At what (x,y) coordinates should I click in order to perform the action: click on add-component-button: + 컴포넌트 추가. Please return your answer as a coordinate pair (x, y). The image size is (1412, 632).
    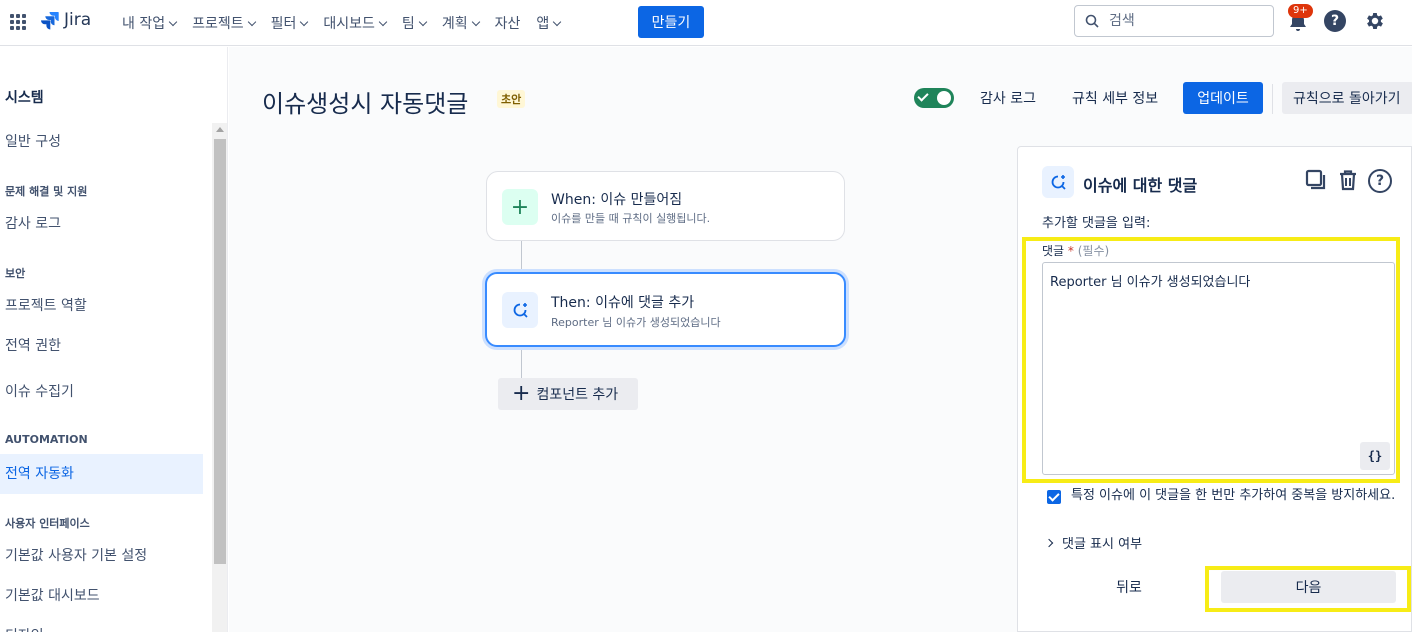
    Looking at the image, I should click on (568, 394).